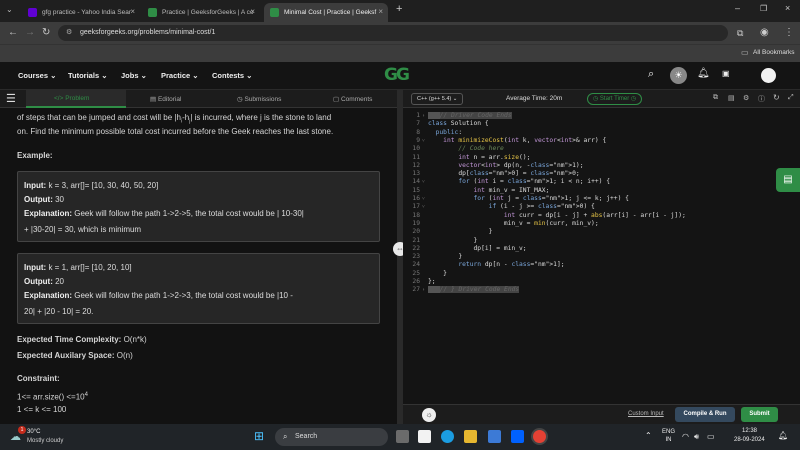  I want to click on profile-icon: ◉, so click(764, 33).